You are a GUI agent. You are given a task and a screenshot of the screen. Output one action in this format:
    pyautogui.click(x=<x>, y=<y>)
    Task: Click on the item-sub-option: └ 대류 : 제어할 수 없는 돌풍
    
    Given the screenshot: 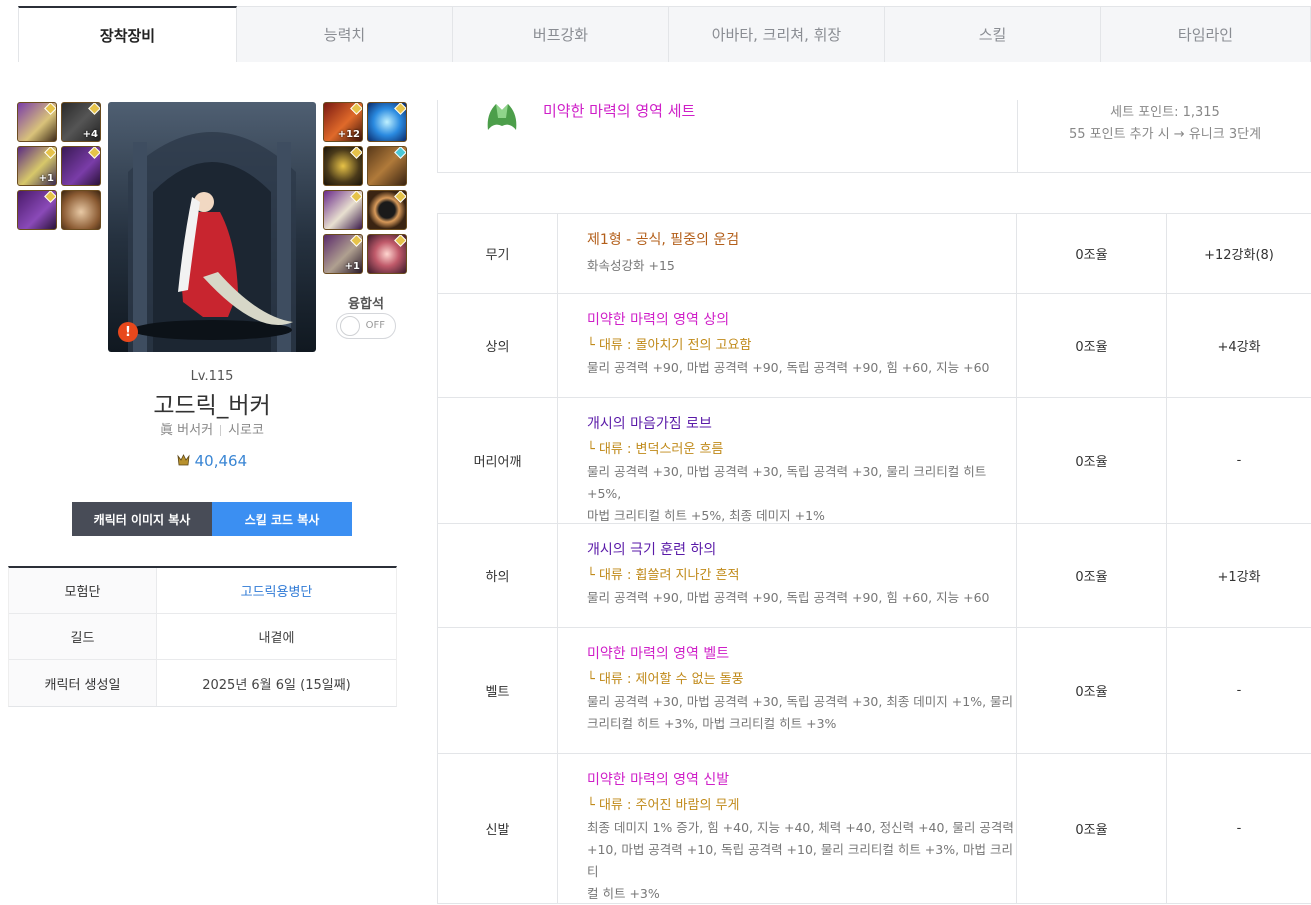 What is the action you would take?
    pyautogui.click(x=665, y=679)
    